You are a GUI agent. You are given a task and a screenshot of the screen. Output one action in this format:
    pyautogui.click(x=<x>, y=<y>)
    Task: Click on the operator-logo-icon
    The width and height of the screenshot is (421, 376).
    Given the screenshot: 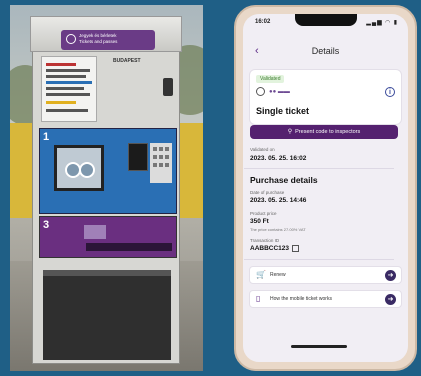 What is the action you would take?
    pyautogui.click(x=260, y=91)
    